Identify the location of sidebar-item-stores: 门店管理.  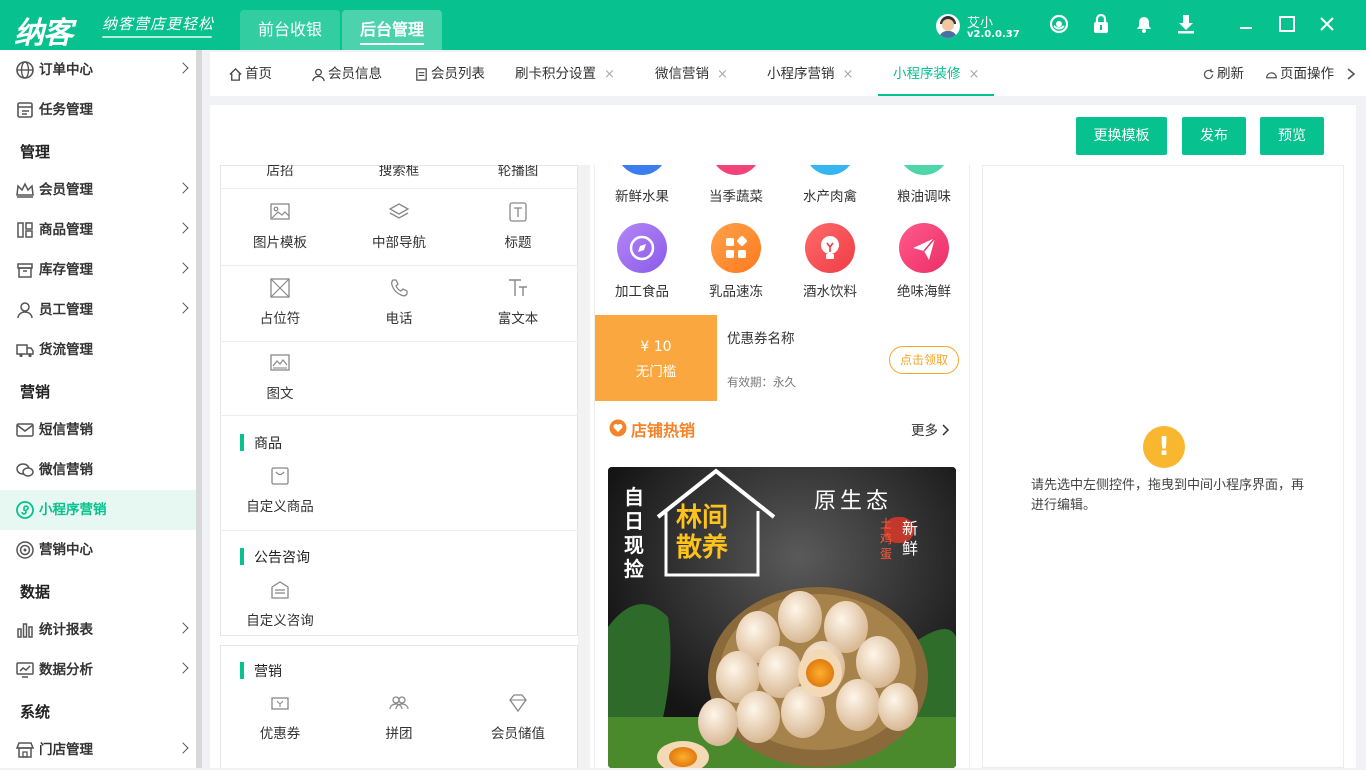
(98, 750).